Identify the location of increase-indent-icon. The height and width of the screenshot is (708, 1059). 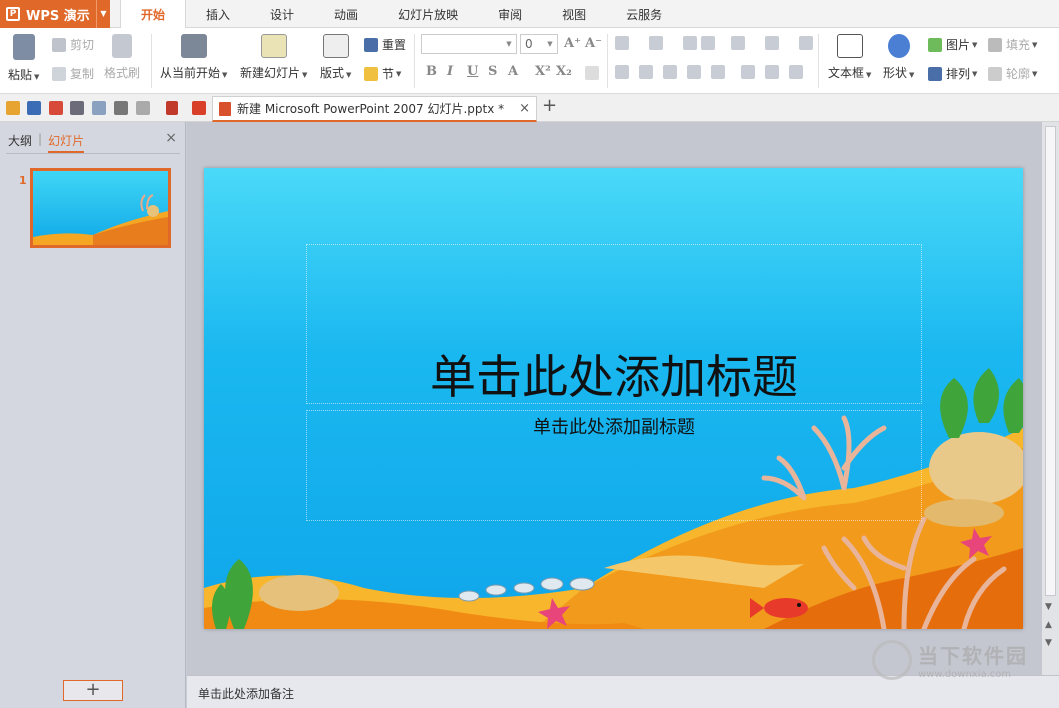
(708, 43).